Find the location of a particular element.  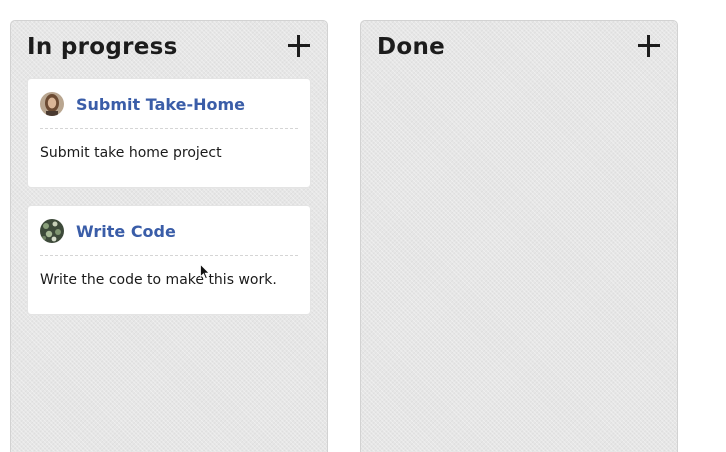

card-description: Write the code to make this work. is located at coordinates (158, 280).